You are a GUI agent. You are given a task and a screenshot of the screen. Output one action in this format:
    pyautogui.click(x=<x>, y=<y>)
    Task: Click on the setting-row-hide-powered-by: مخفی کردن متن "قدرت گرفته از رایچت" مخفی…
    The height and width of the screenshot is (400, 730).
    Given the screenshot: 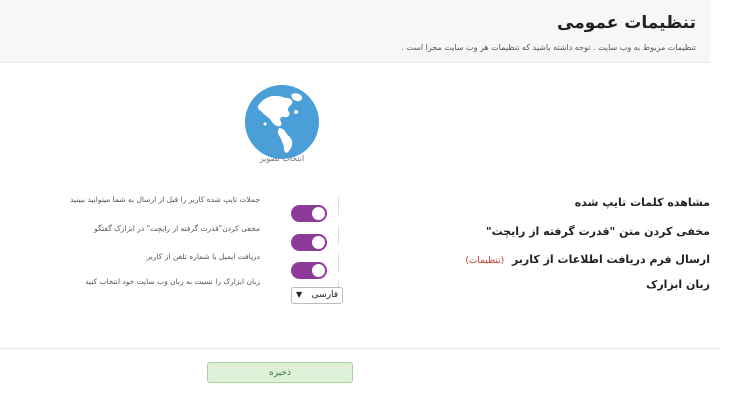 What is the action you would take?
    pyautogui.click(x=365, y=236)
    